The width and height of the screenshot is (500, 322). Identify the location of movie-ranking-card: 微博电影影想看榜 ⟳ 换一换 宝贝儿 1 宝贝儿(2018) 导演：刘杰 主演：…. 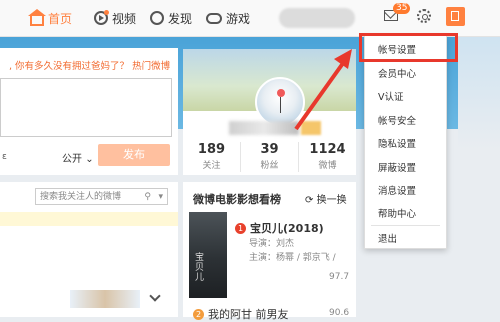
(269, 251).